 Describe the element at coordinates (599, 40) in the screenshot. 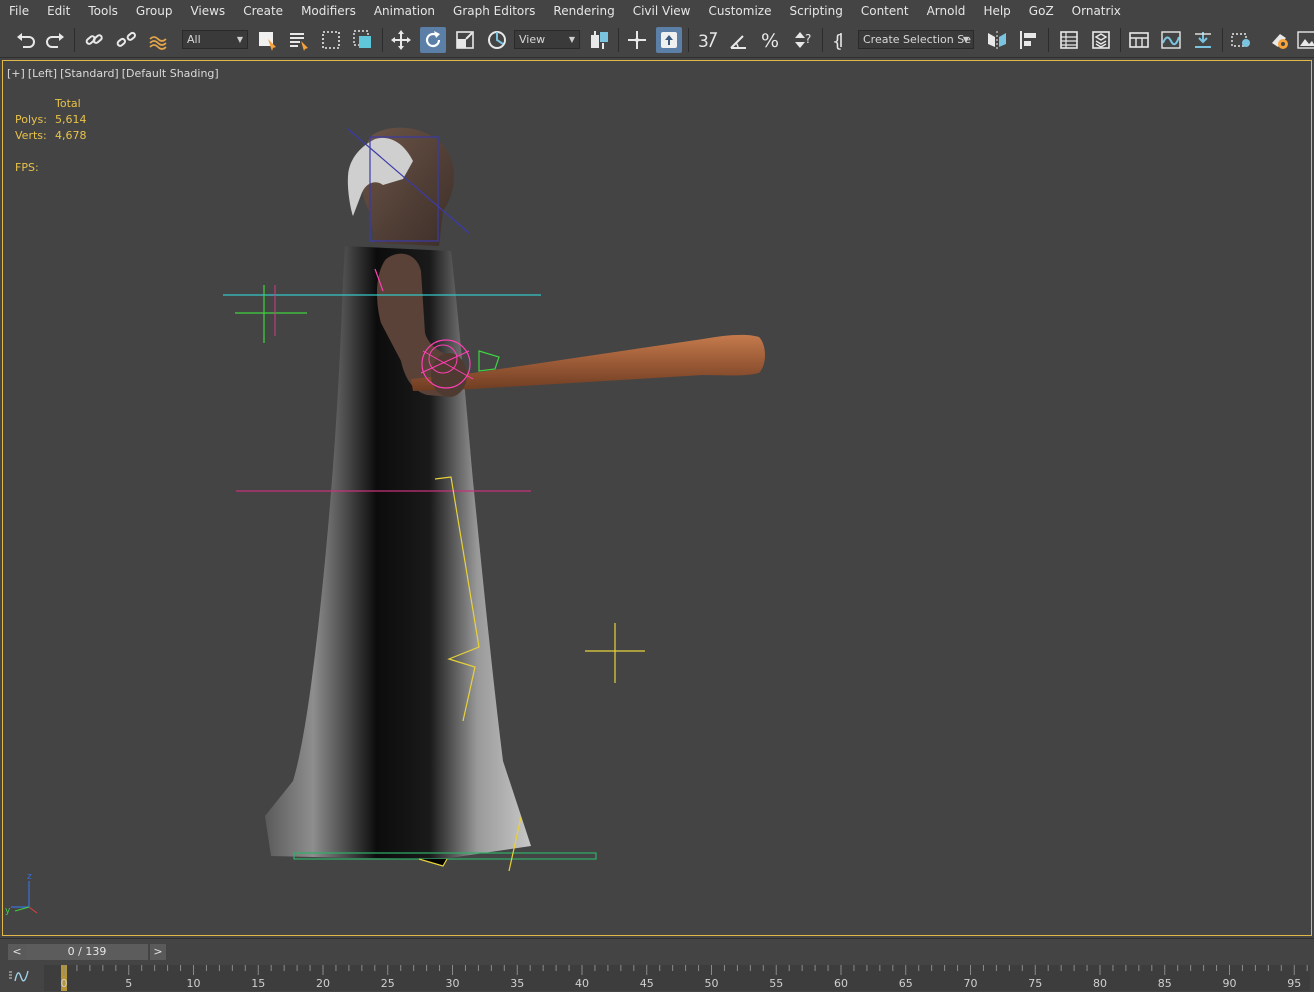

I see `use-pivot-icon` at that location.